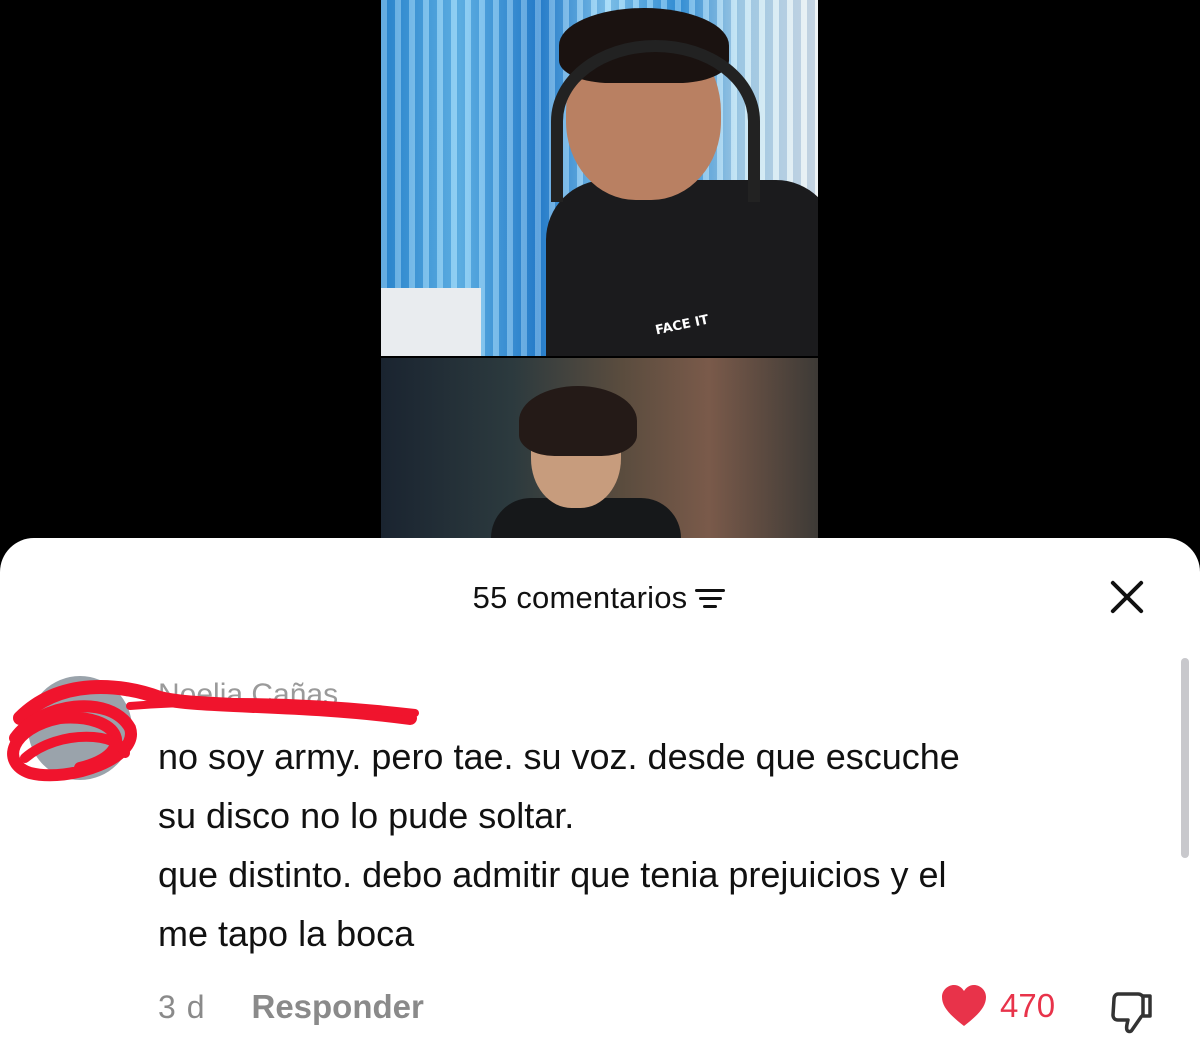 Image resolution: width=1200 pixels, height=1058 pixels. What do you see at coordinates (1185, 758) in the screenshot?
I see `scrollbar` at bounding box center [1185, 758].